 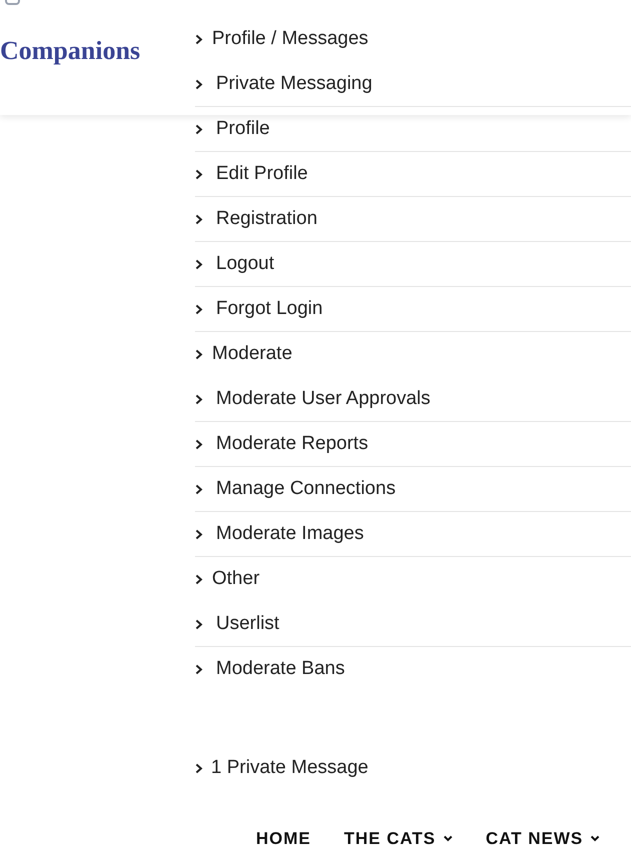 I want to click on nav-link: THE CATS, so click(x=398, y=839).